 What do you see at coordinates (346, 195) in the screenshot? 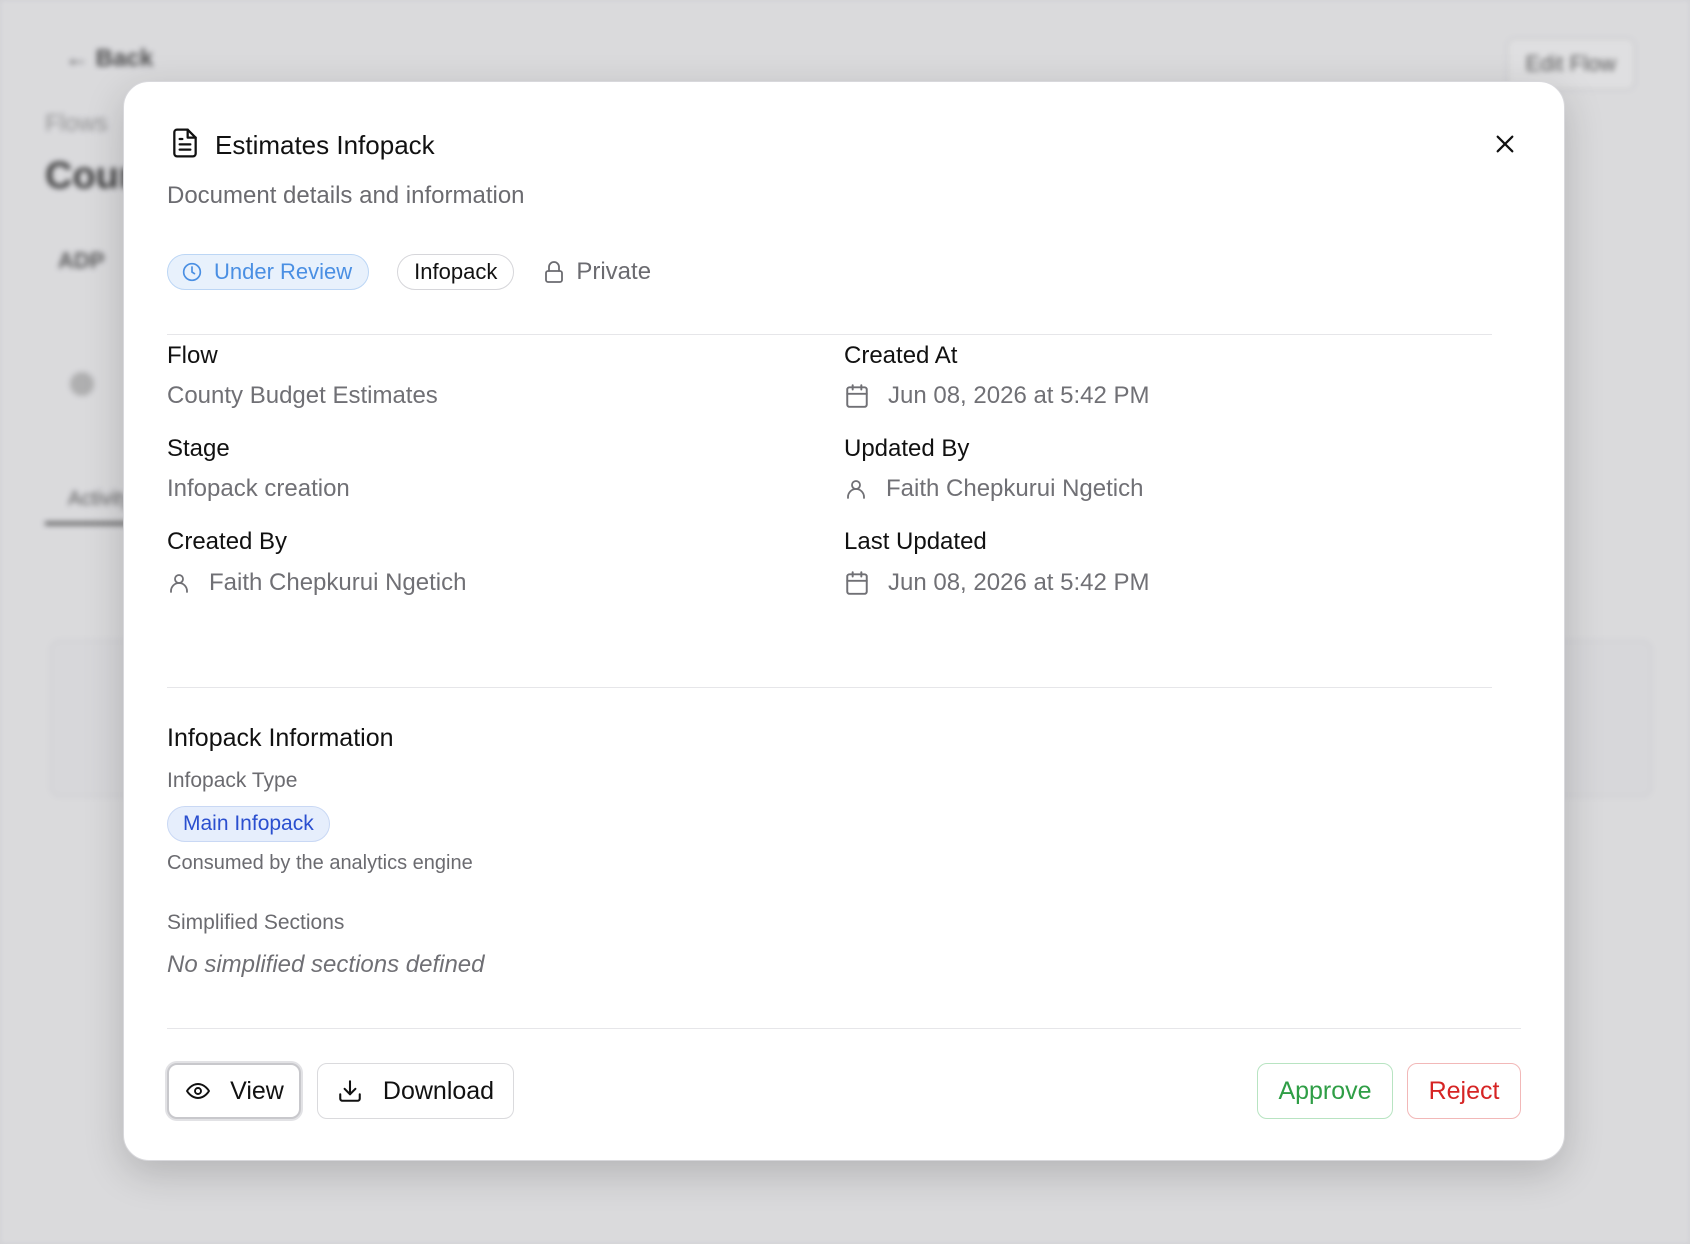
I see `dialog-subtitle: Document details and information` at bounding box center [346, 195].